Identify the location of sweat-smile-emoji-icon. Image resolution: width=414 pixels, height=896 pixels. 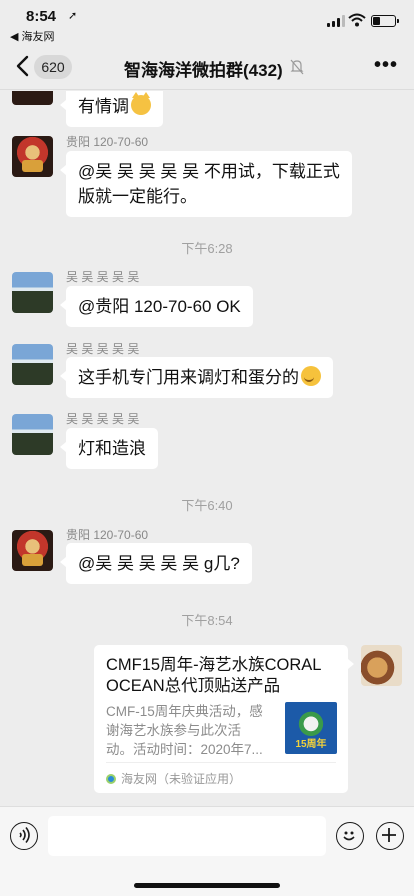
(311, 376).